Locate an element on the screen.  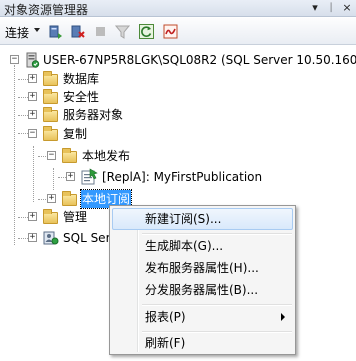
replication-label: 复制 is located at coordinates (75, 134).